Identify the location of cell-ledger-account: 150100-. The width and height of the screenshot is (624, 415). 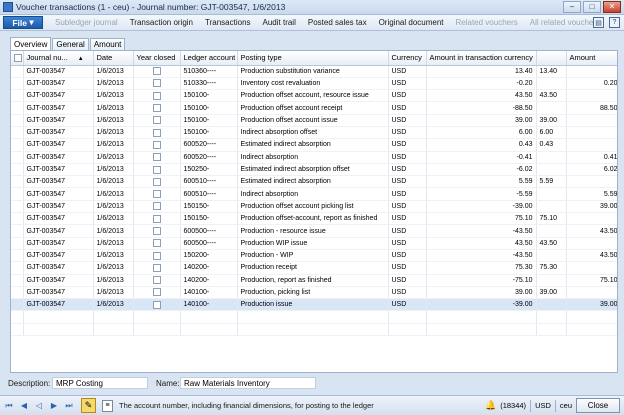
(209, 120).